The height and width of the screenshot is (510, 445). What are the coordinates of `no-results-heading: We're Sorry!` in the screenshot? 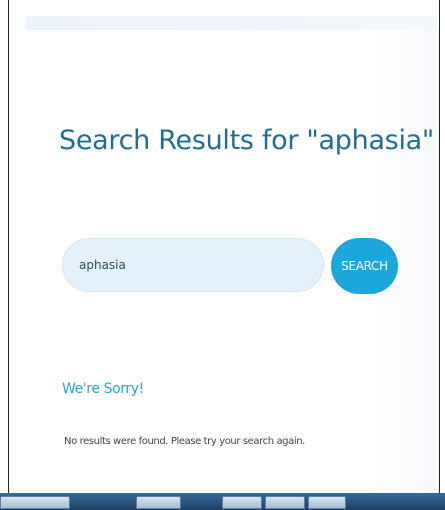 It's located at (103, 389).